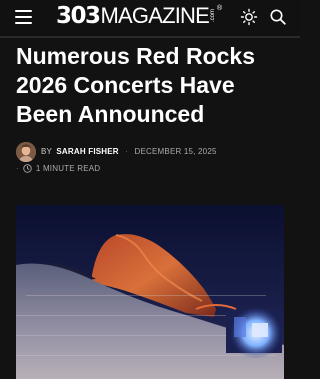 This screenshot has height=379, width=320. Describe the element at coordinates (27, 168) in the screenshot. I see `clock-icon` at that location.